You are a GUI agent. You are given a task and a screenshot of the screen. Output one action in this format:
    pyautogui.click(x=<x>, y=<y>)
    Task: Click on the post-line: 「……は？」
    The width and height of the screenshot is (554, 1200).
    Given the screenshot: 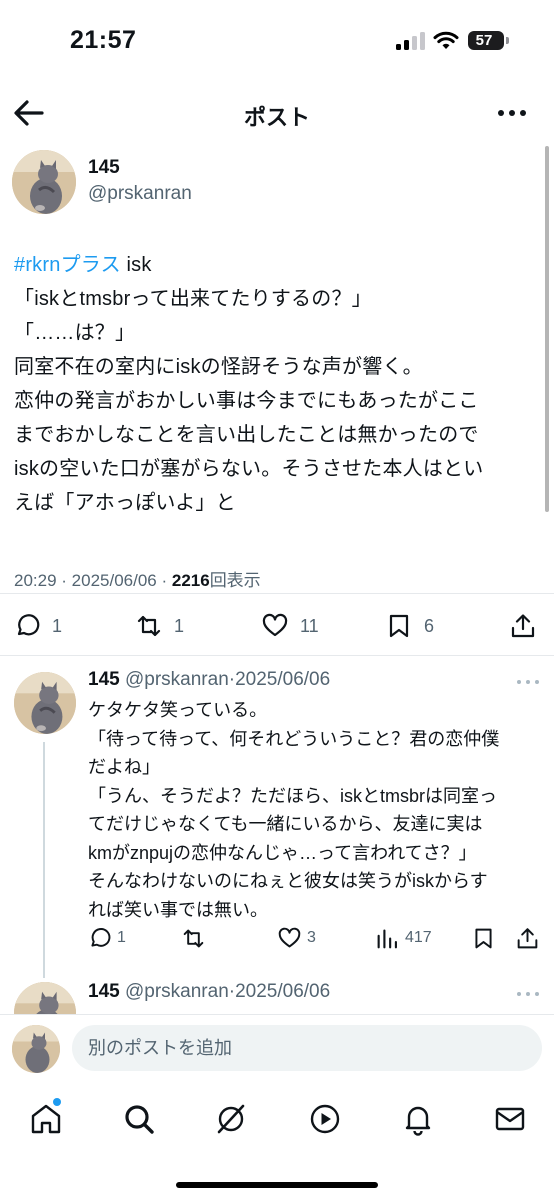 What is the action you would take?
    pyautogui.click(x=75, y=333)
    